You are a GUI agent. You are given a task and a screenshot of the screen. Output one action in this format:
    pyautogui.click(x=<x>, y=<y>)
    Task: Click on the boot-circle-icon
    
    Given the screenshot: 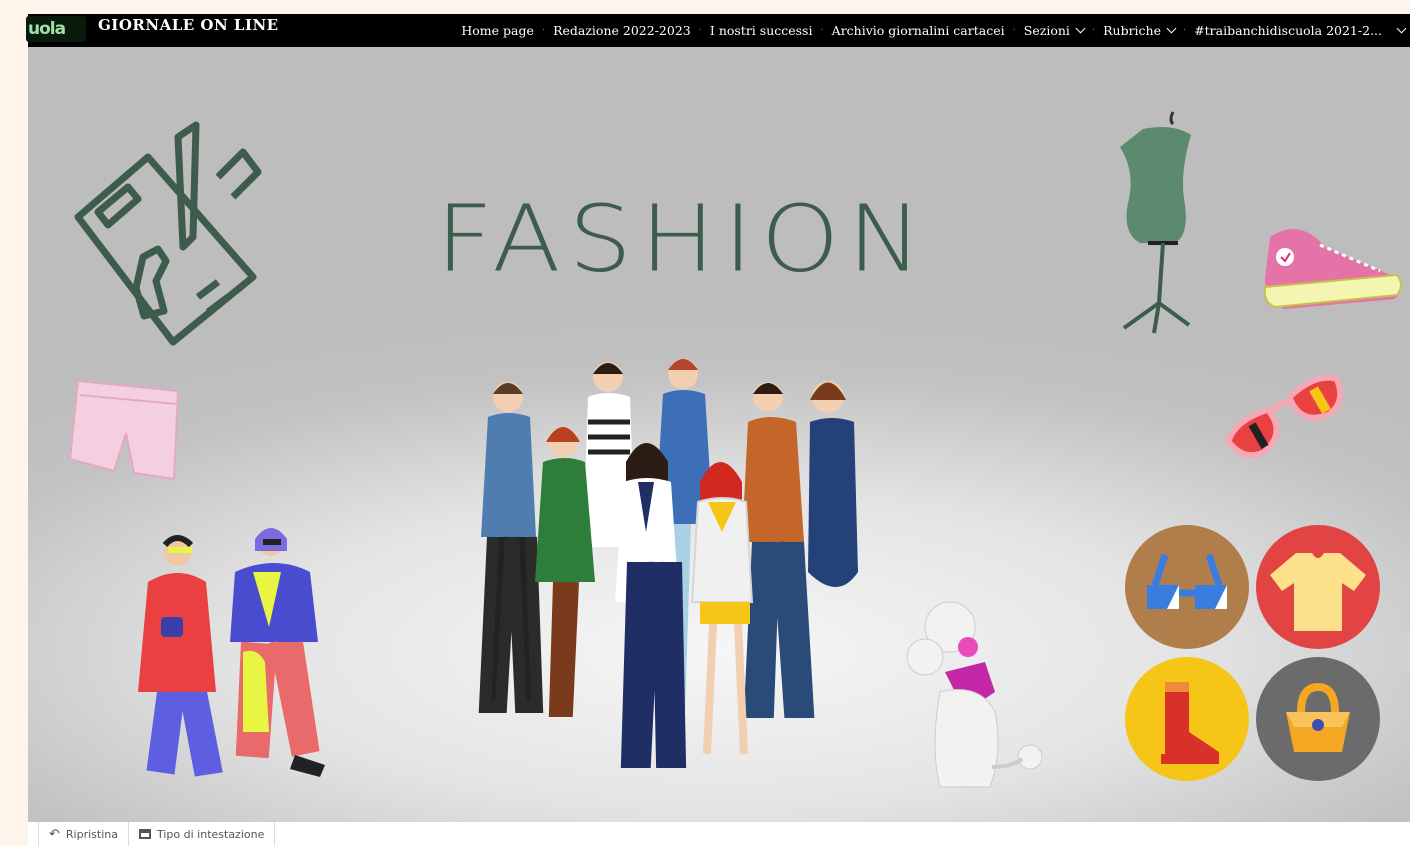 What is the action you would take?
    pyautogui.click(x=1187, y=719)
    